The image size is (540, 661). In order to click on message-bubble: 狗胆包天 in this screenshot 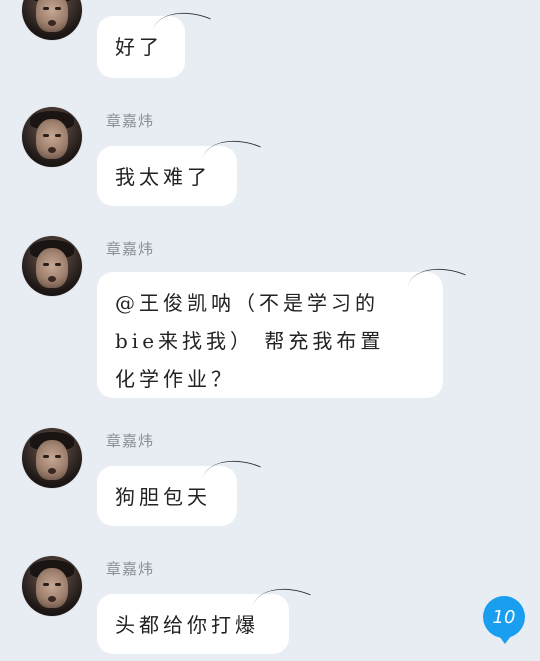, I will do `click(179, 486)`.